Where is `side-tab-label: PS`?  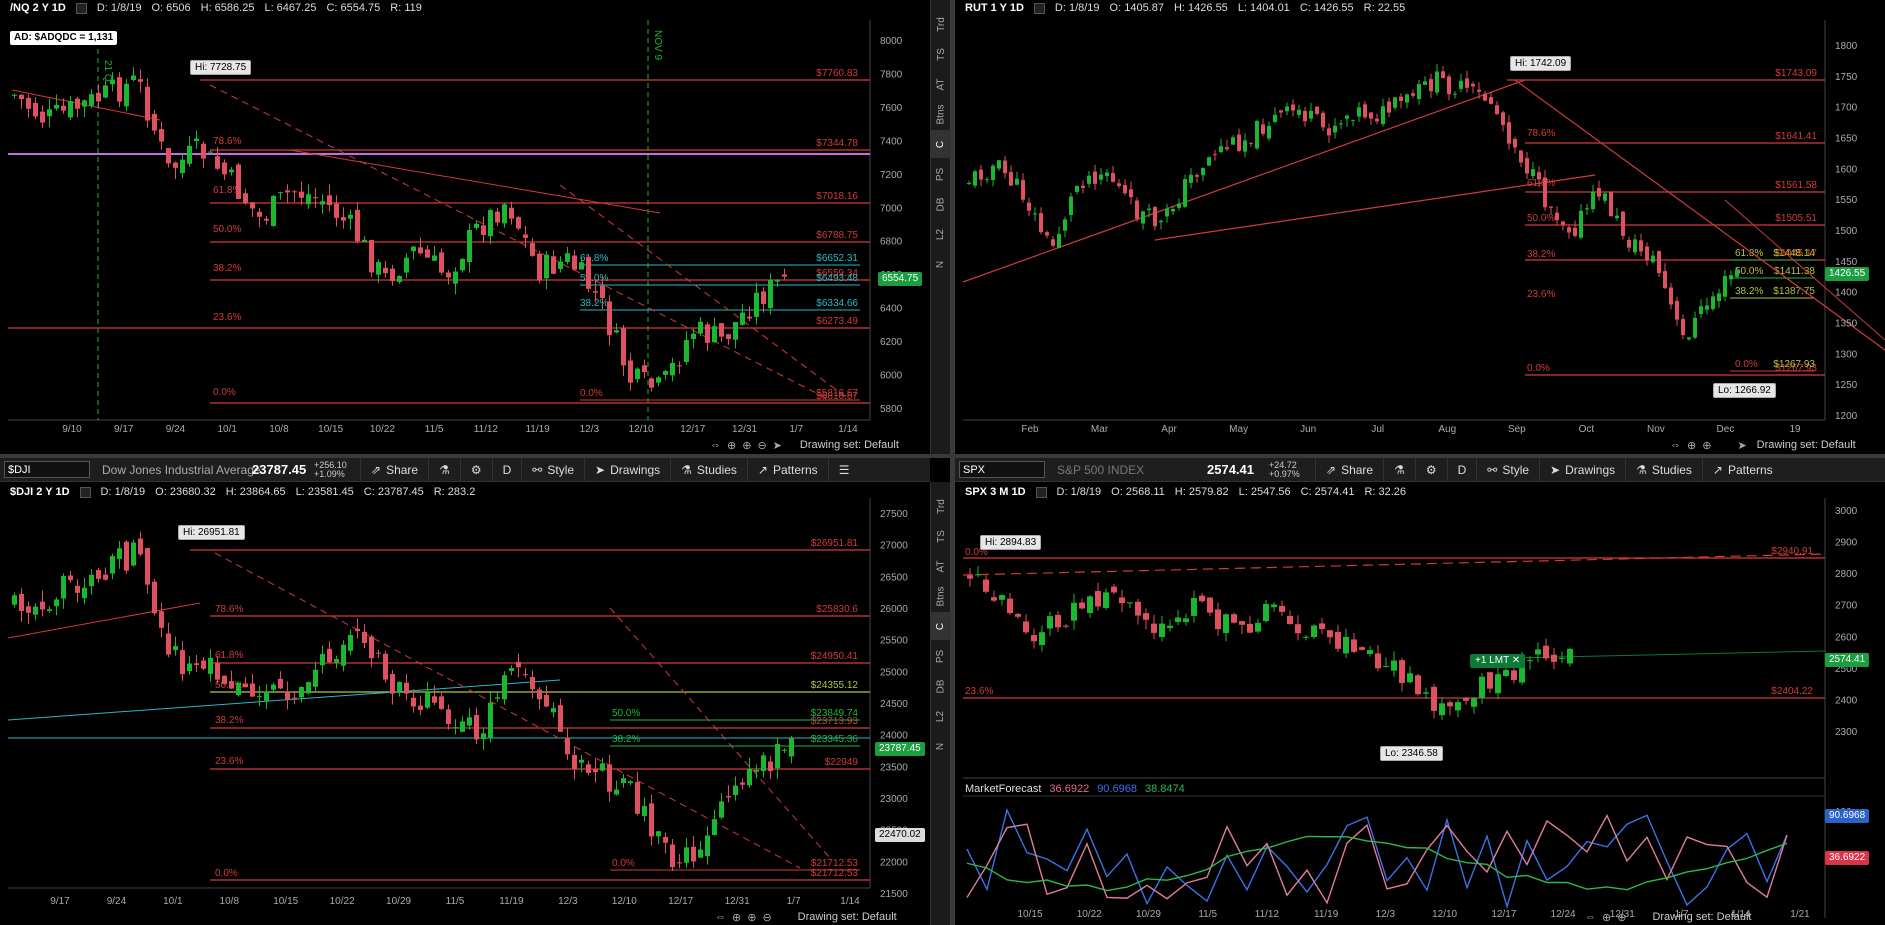
side-tab-label: PS is located at coordinates (941, 656).